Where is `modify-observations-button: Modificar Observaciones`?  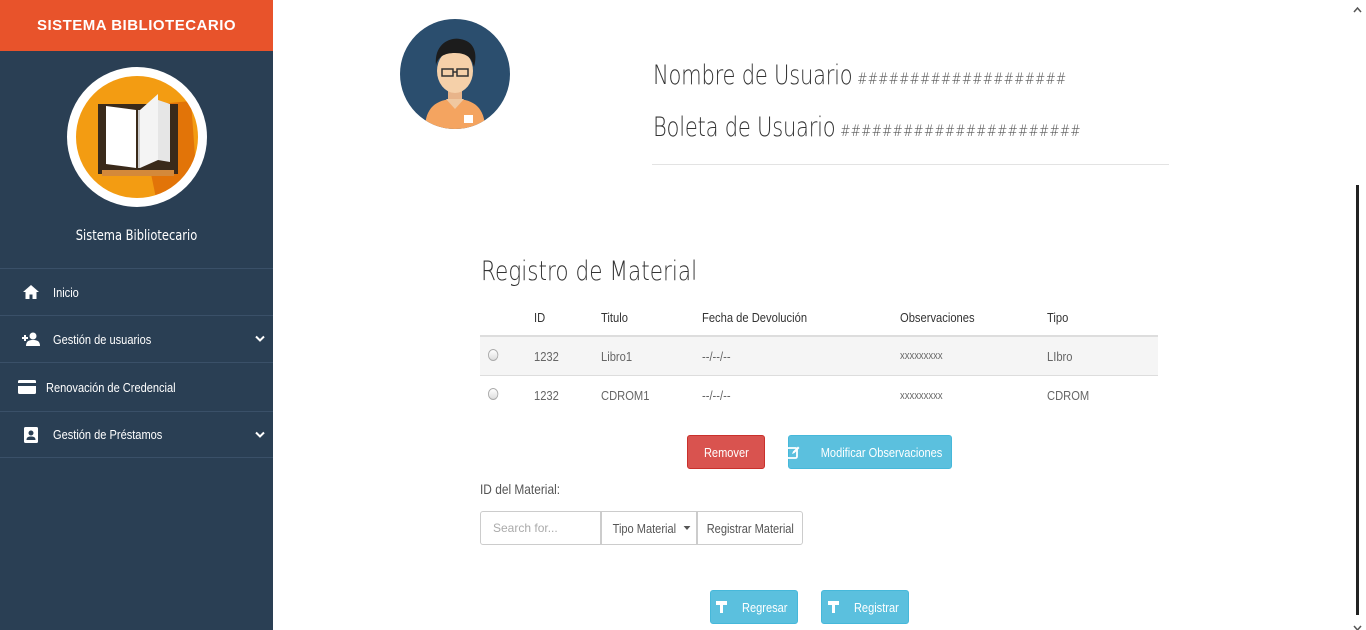 modify-observations-button: Modificar Observaciones is located at coordinates (869, 452).